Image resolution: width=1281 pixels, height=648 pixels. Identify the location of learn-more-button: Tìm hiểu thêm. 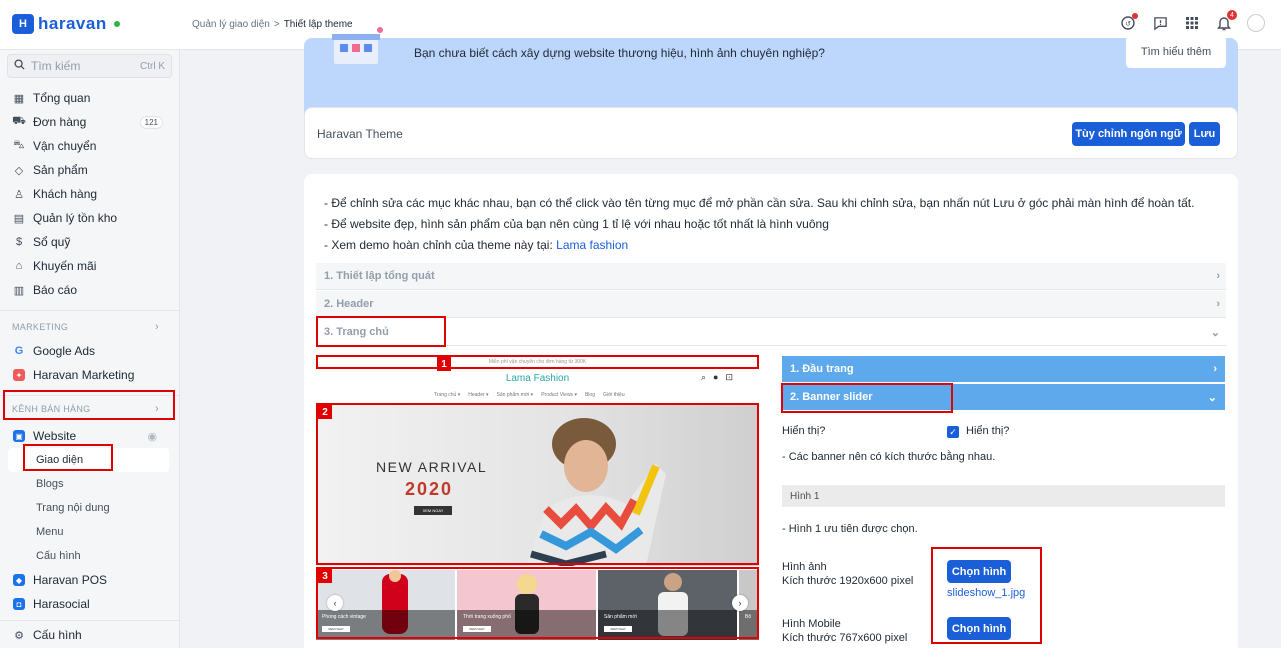
(1176, 52).